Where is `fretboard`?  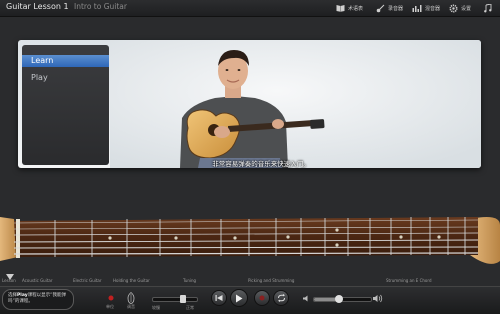
fretboard is located at coordinates (250, 240).